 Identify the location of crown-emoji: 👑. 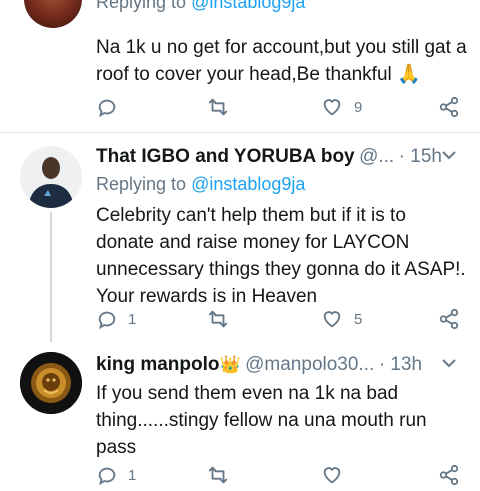
(230, 364).